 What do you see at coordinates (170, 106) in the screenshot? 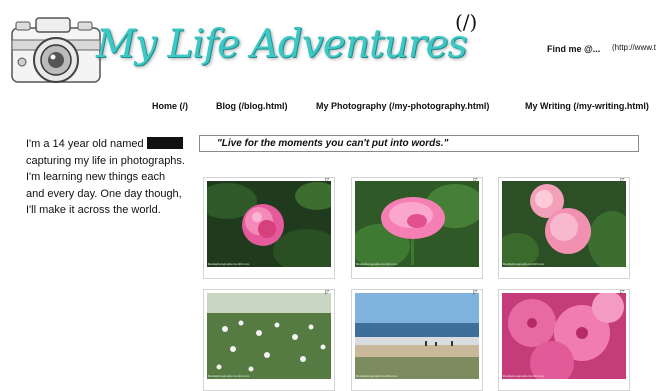
I see `nav-item-home: Home (/)` at bounding box center [170, 106].